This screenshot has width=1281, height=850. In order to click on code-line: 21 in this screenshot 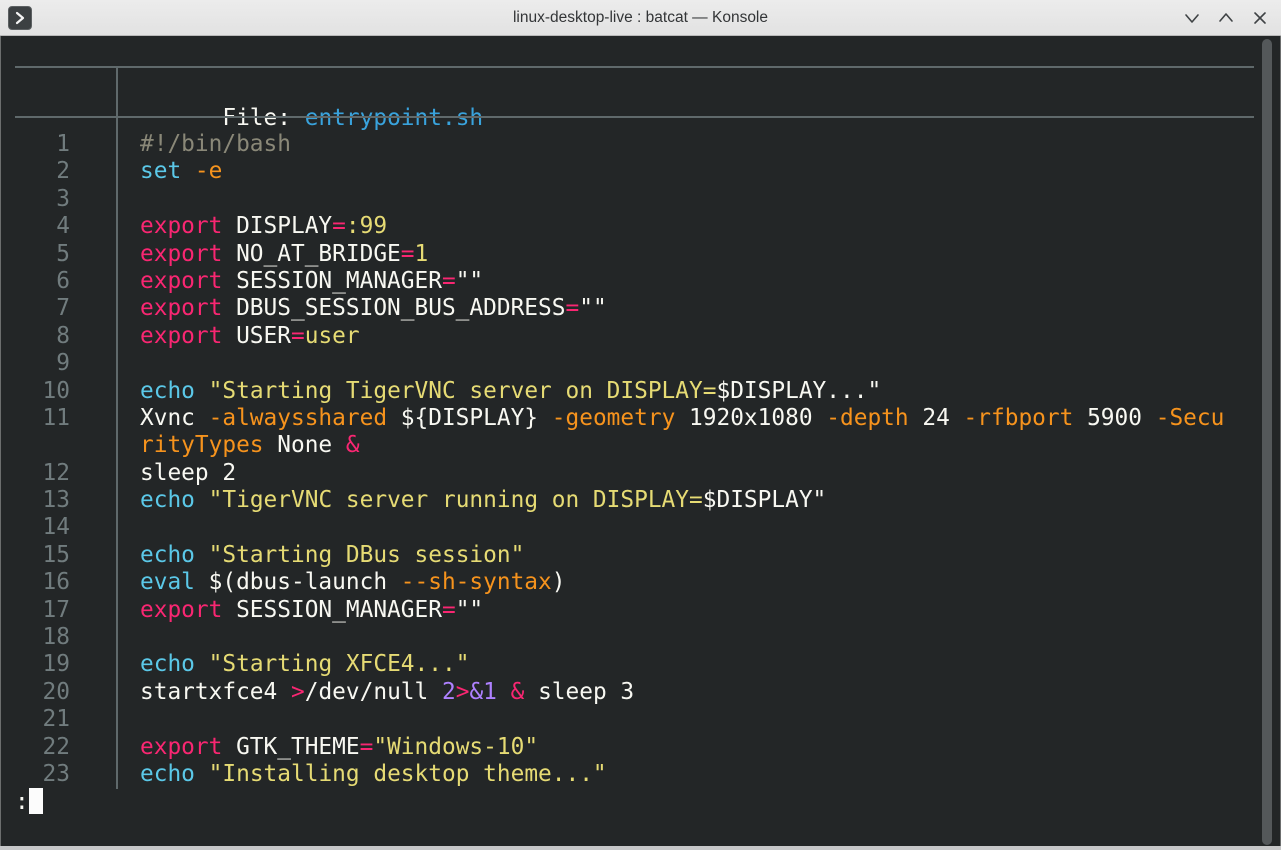, I will do `click(640, 719)`.